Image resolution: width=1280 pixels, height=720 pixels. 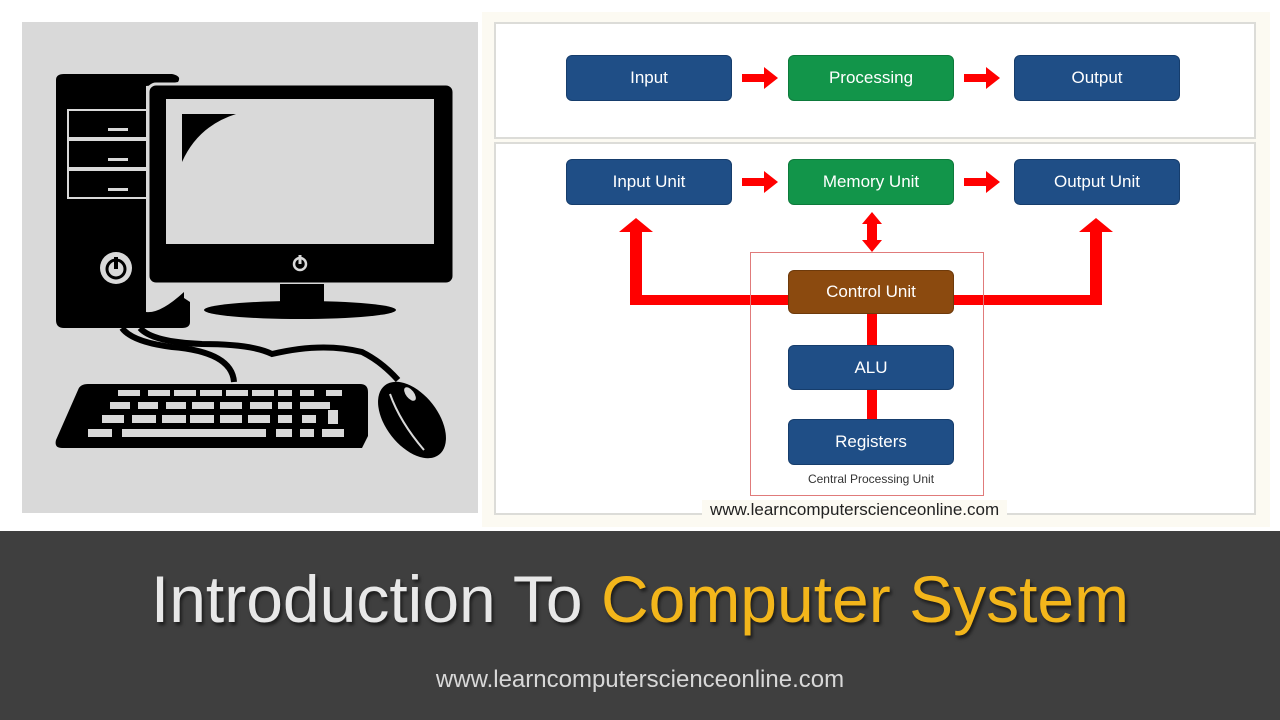 I want to click on diagram-website-label: www.learncomputerscienceonline.com, so click(x=855, y=510).